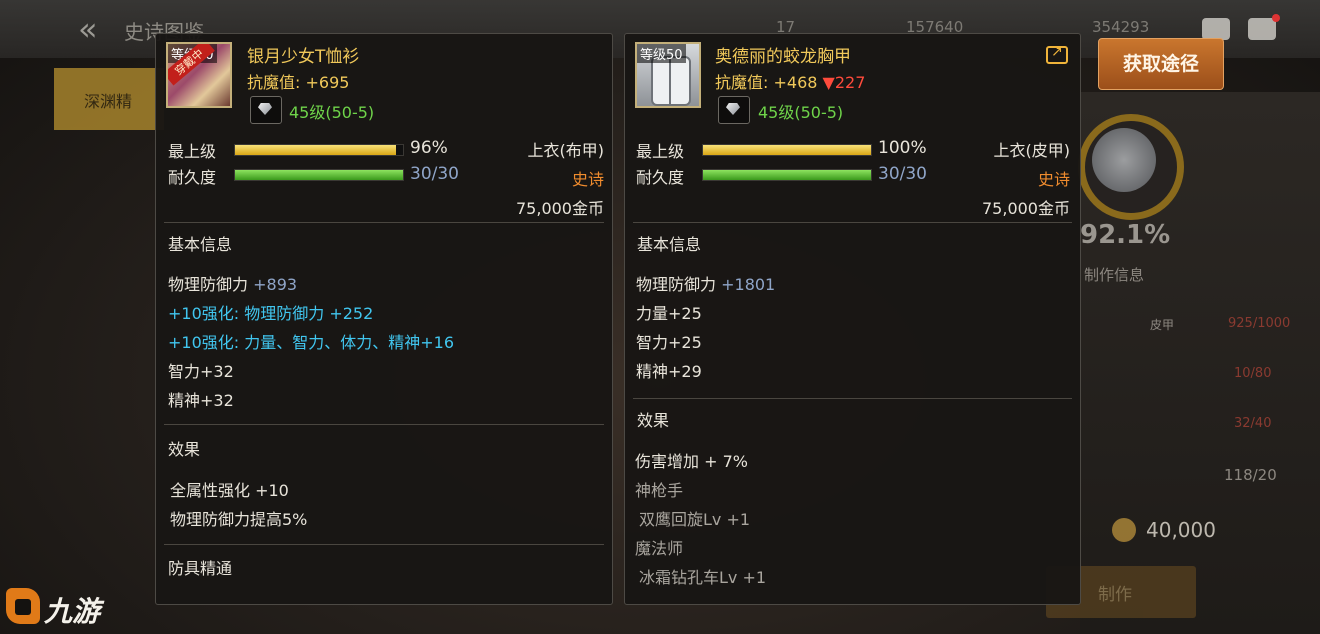 The height and width of the screenshot is (634, 1320). What do you see at coordinates (1125, 235) in the screenshot?
I see `craft-percent: 92.1%` at bounding box center [1125, 235].